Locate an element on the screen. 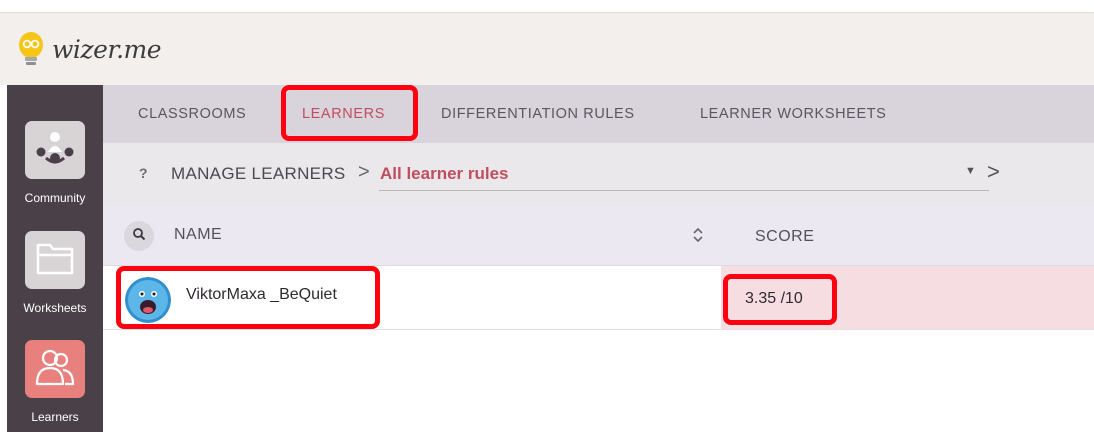  table-header: NAME SCORE is located at coordinates (598, 235).